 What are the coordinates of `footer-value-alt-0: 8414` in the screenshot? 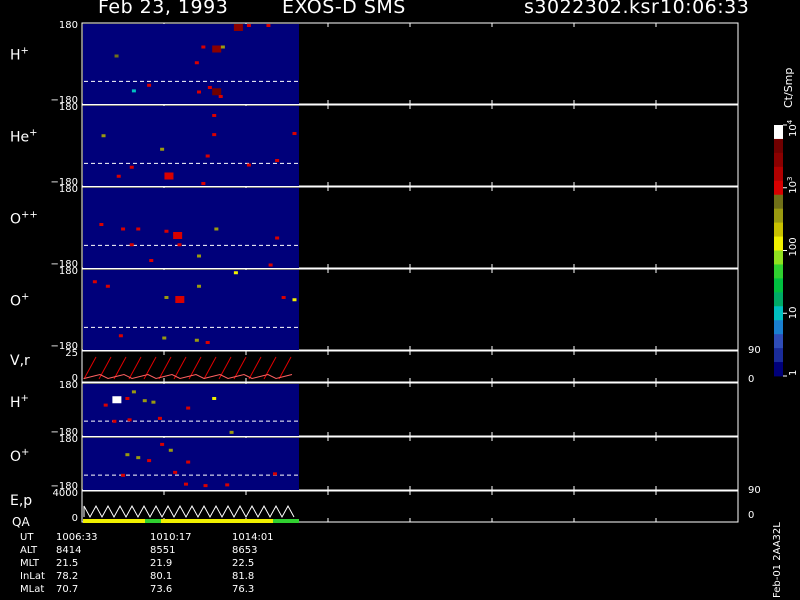 It's located at (69, 550).